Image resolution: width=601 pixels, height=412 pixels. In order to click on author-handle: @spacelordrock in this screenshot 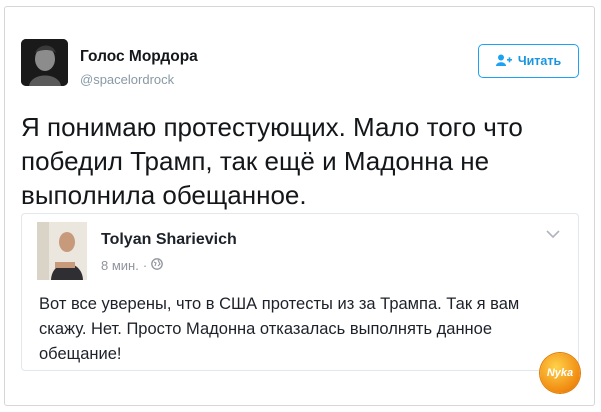, I will do `click(127, 79)`.